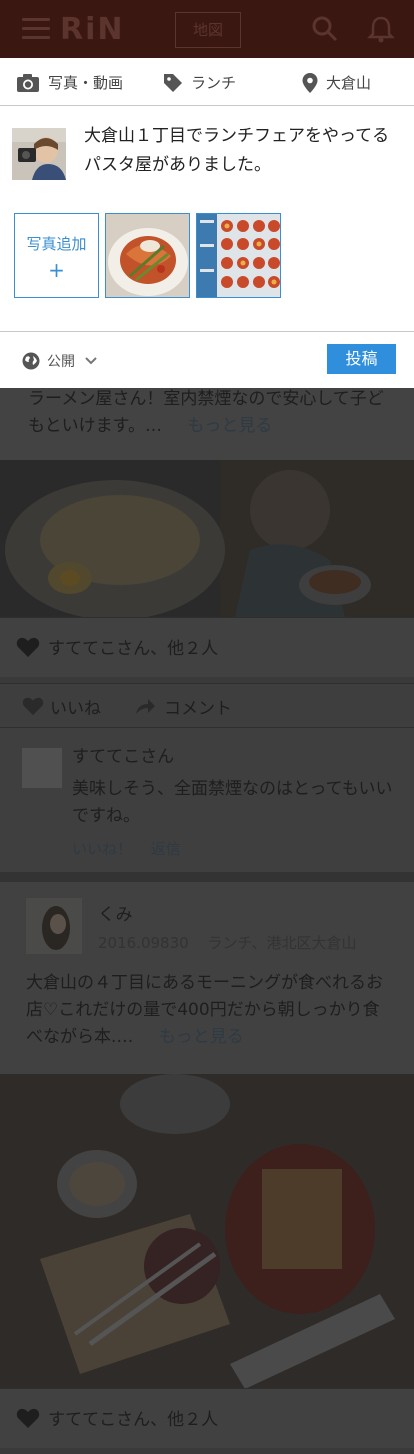 The image size is (414, 1454). I want to click on search-icon, so click(325, 29).